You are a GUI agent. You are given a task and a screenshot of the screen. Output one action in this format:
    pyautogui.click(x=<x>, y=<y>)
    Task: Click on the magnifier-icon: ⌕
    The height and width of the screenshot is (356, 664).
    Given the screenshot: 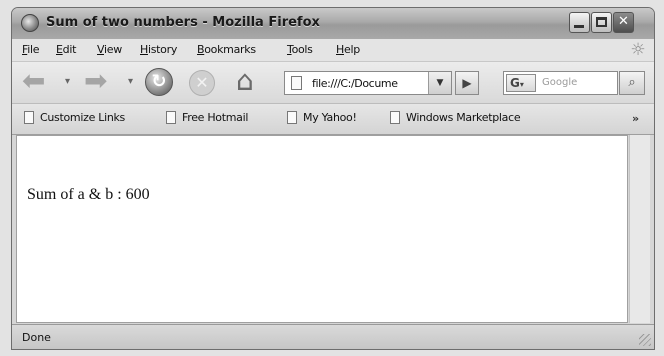 What is the action you would take?
    pyautogui.click(x=632, y=82)
    